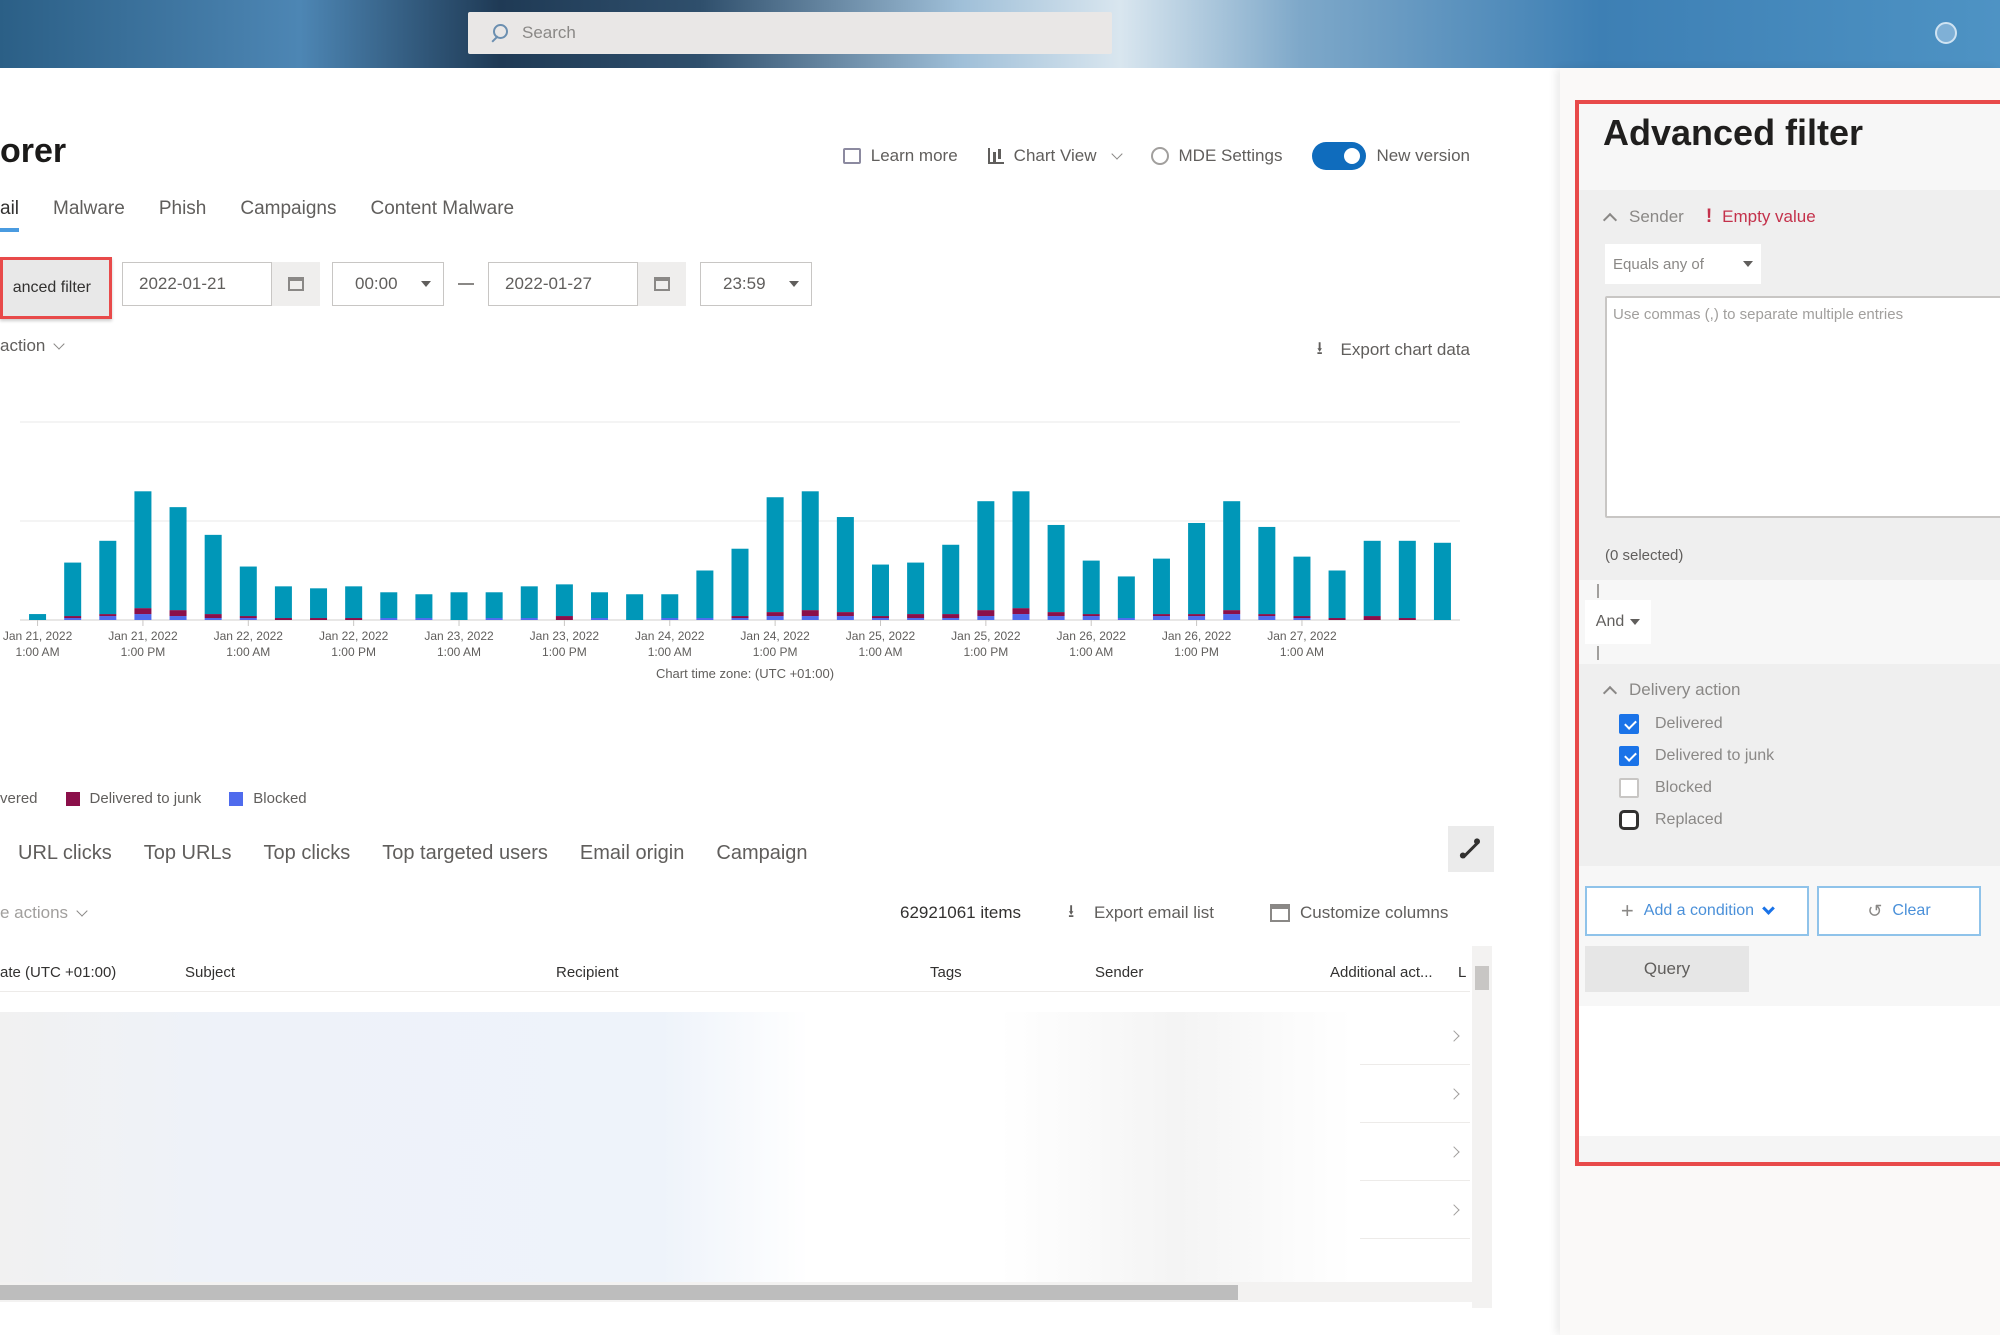 This screenshot has height=1335, width=2000. What do you see at coordinates (1216, 156) in the screenshot?
I see `mde-settings-button: MDE Settings` at bounding box center [1216, 156].